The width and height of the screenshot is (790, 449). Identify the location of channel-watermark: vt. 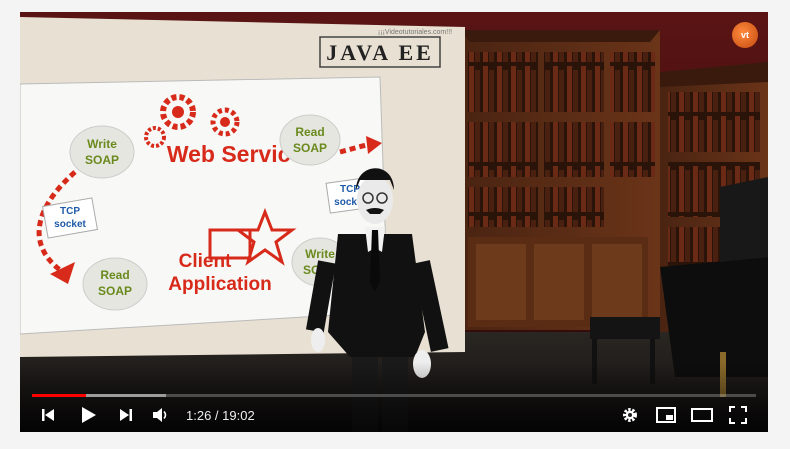
(745, 35).